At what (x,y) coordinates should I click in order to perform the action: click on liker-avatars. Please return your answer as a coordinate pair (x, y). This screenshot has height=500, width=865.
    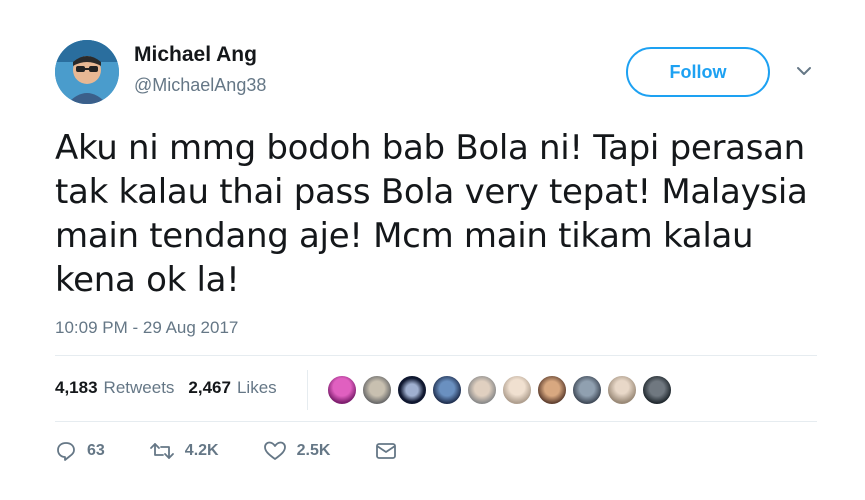
    Looking at the image, I should click on (501, 390).